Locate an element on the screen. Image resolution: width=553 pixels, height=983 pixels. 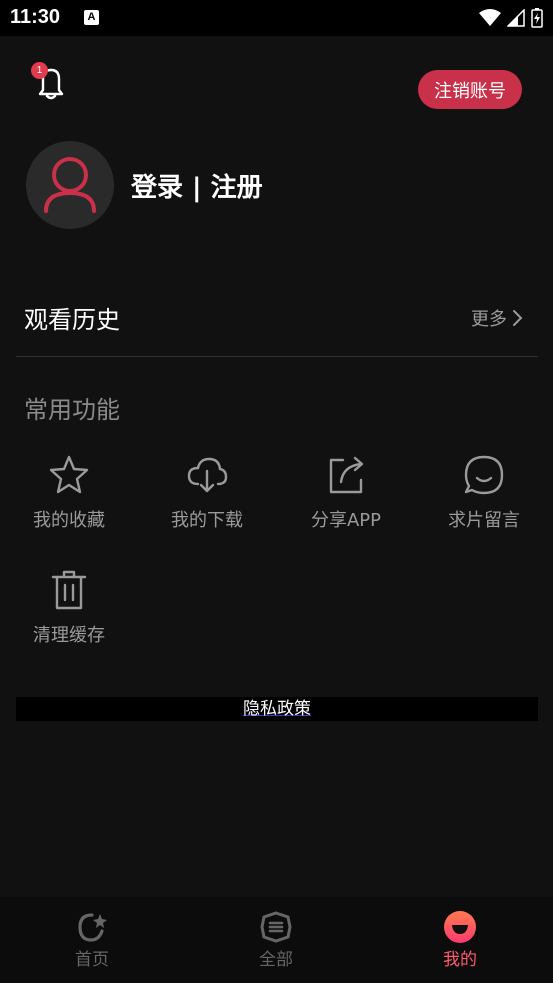
nav-mine: 我的 is located at coordinates (460, 940).